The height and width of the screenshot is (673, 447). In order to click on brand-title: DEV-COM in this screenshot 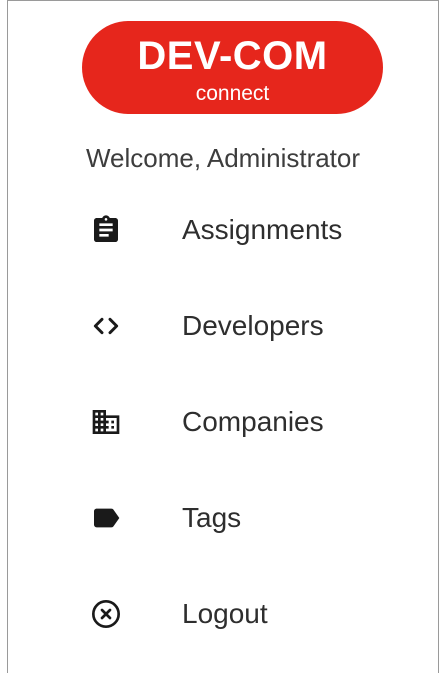, I will do `click(232, 56)`.